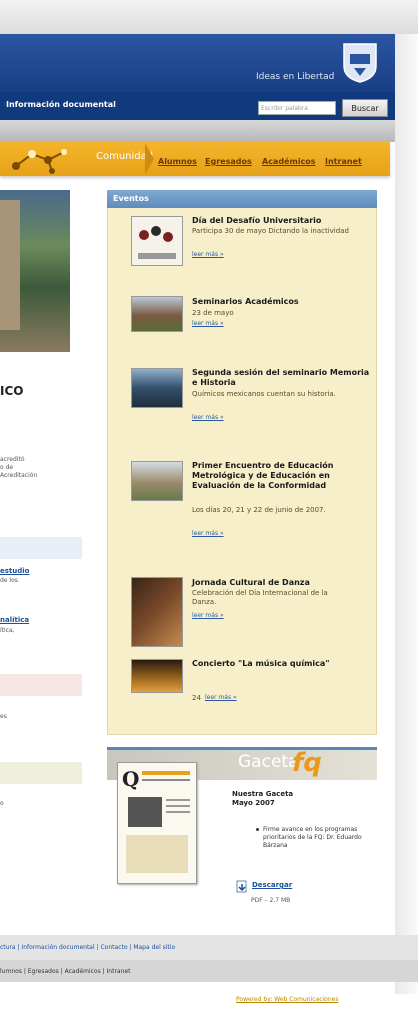 The height and width of the screenshot is (1022, 418). What do you see at coordinates (157, 241) in the screenshot?
I see `event-thumb-desafio` at bounding box center [157, 241].